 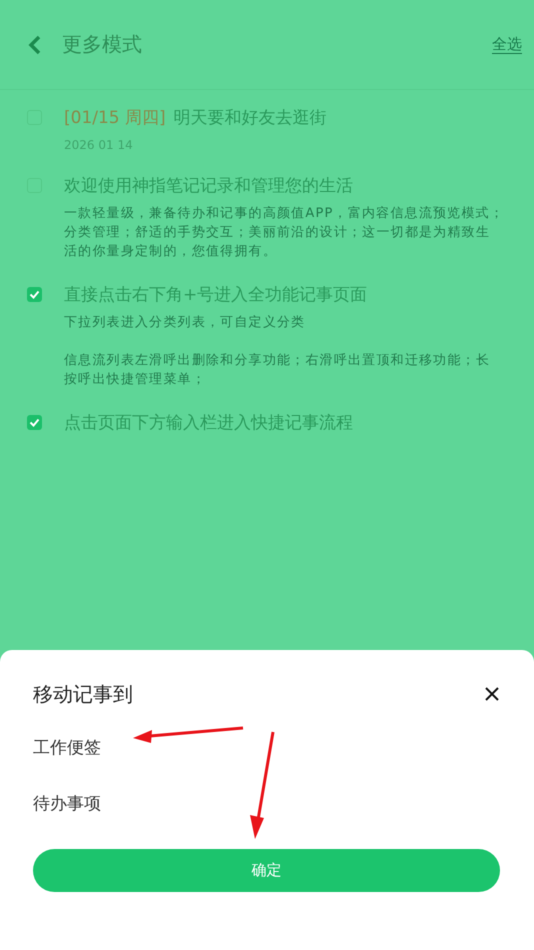 I want to click on page-title: 更多模式, so click(x=102, y=44).